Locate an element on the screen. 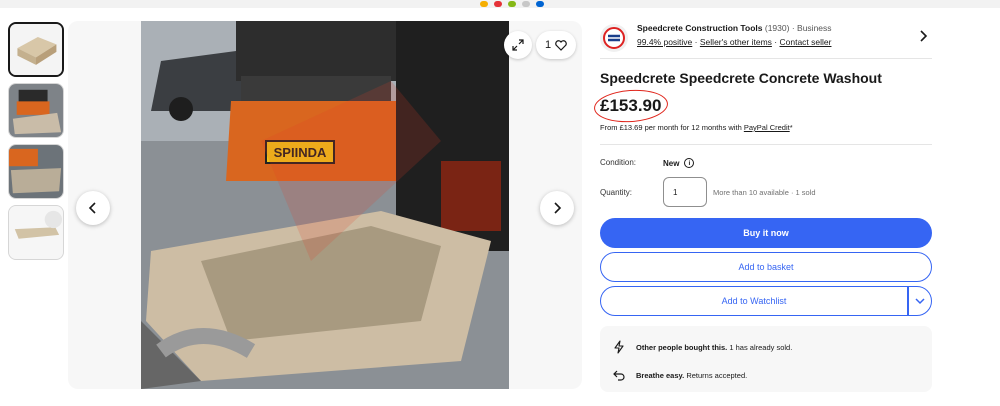  expand-icon is located at coordinates (518, 45).